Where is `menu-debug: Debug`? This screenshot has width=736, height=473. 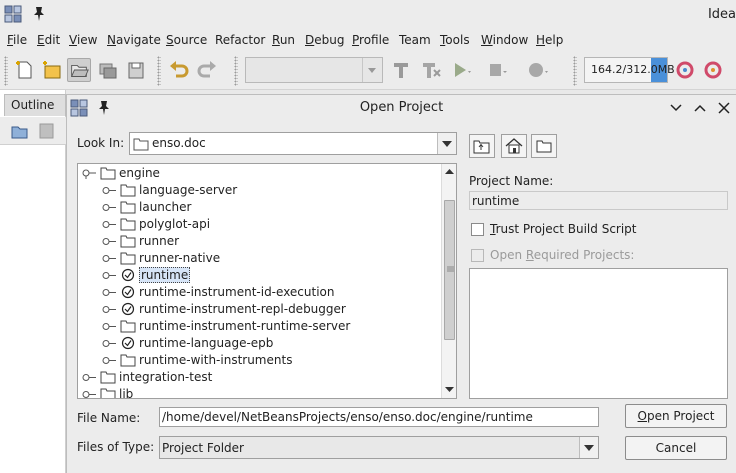
menu-debug: Debug is located at coordinates (324, 40).